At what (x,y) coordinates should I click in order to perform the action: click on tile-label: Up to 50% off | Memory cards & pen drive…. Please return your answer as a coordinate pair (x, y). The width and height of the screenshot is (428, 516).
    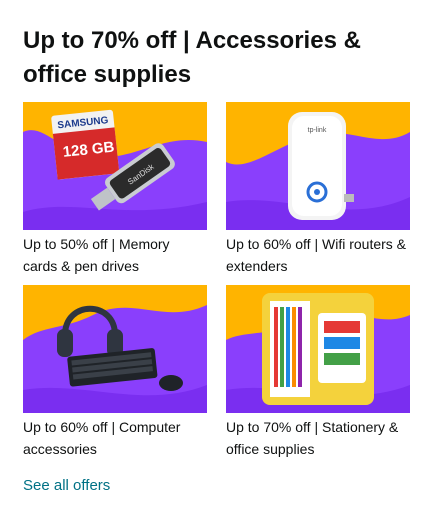
    Looking at the image, I should click on (115, 255).